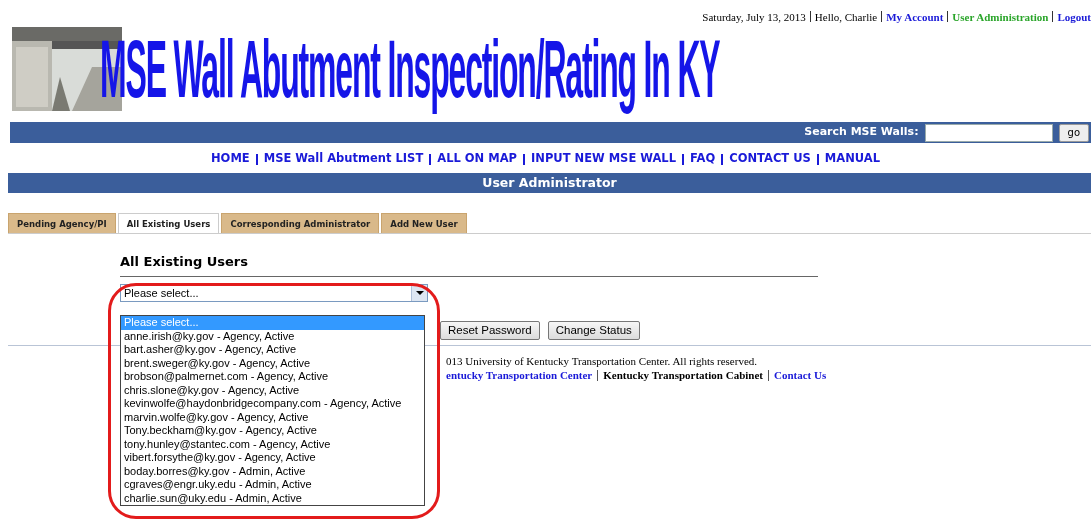  I want to click on action-button: Change Status, so click(593, 330).